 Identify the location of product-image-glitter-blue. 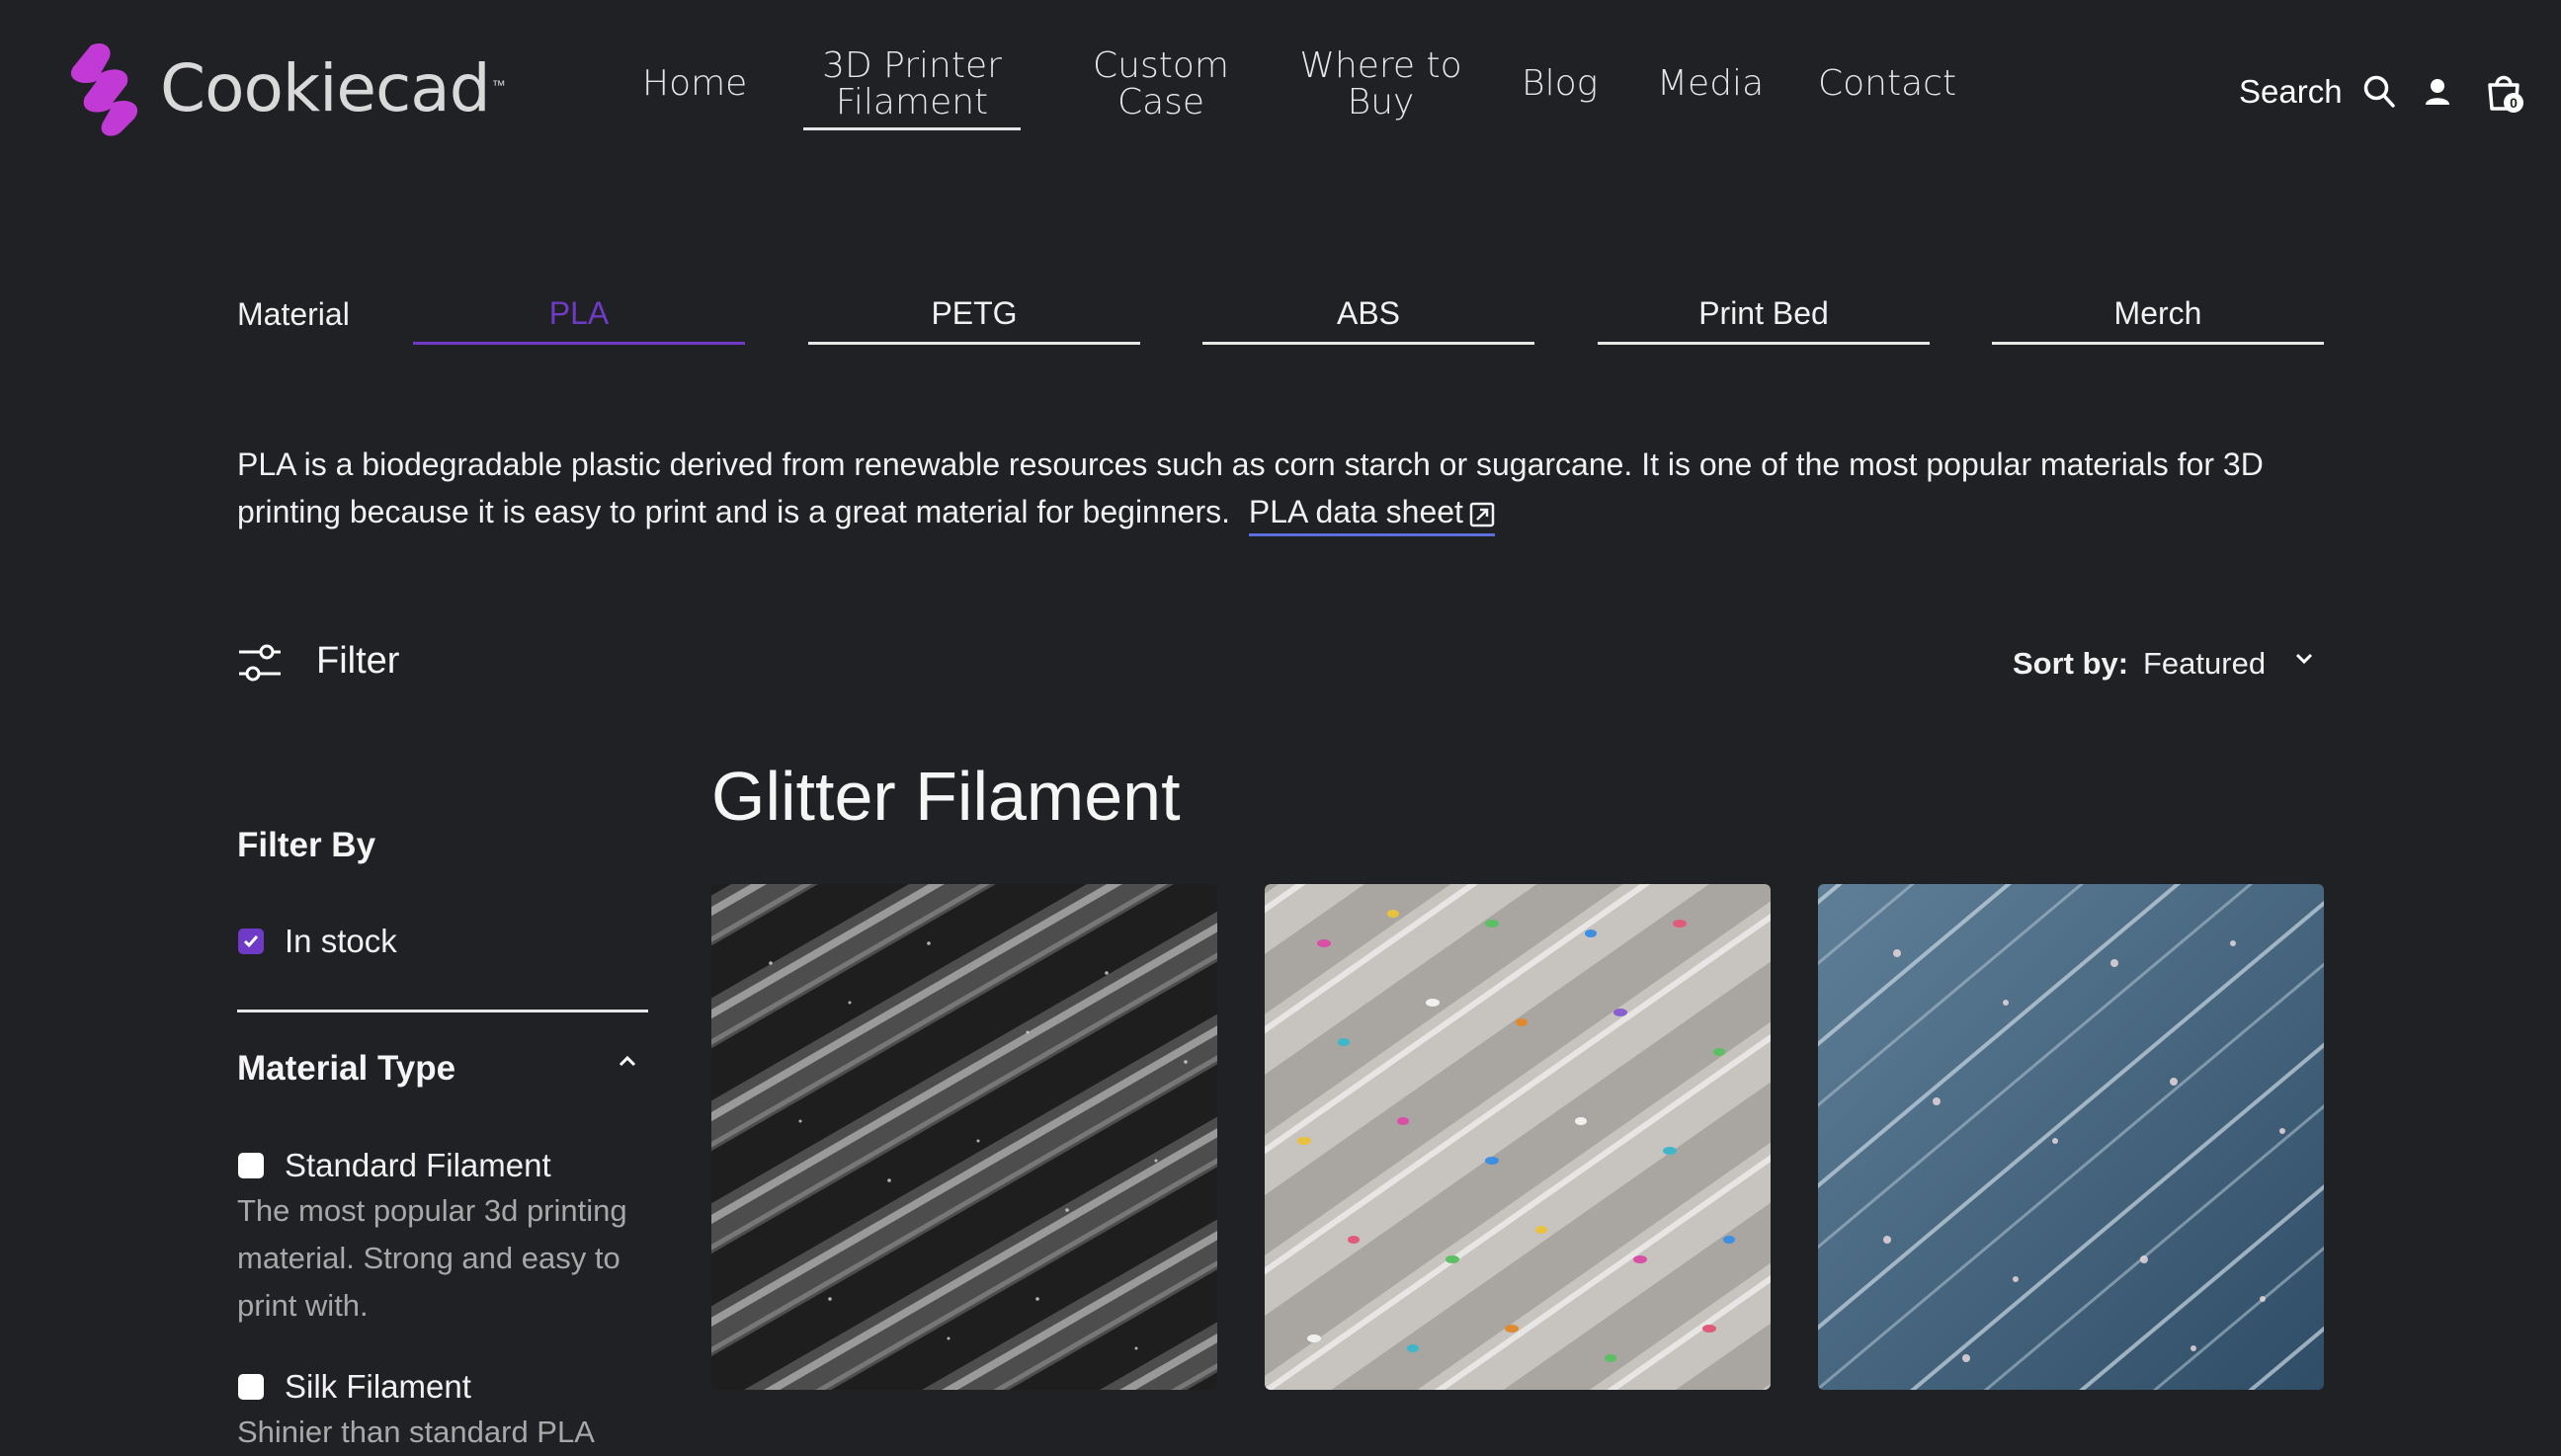
(2071, 1137).